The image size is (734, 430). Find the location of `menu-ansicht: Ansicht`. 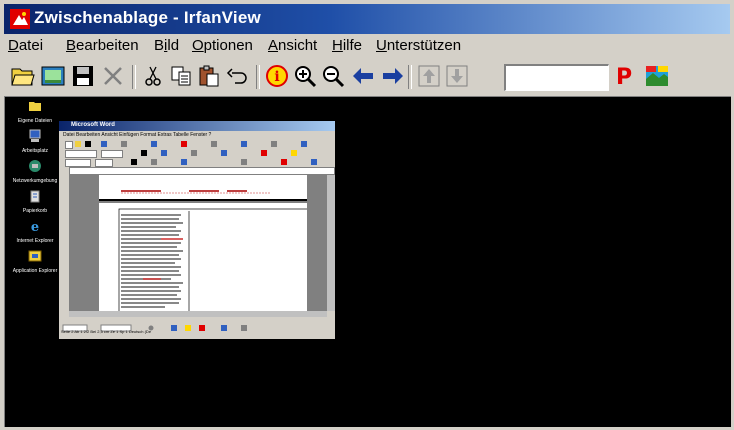

menu-ansicht: Ansicht is located at coordinates (292, 45).